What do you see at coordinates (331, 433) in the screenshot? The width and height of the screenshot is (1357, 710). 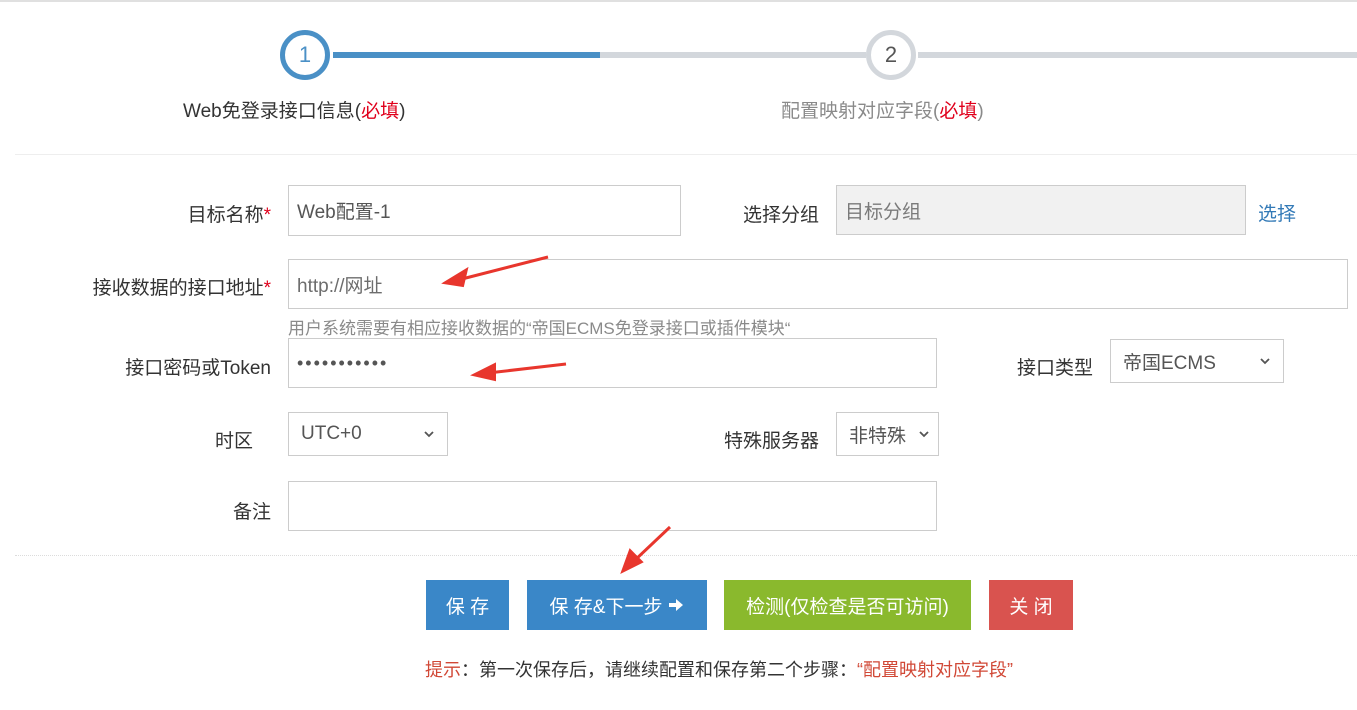 I see `timezone-value: UTC+0` at bounding box center [331, 433].